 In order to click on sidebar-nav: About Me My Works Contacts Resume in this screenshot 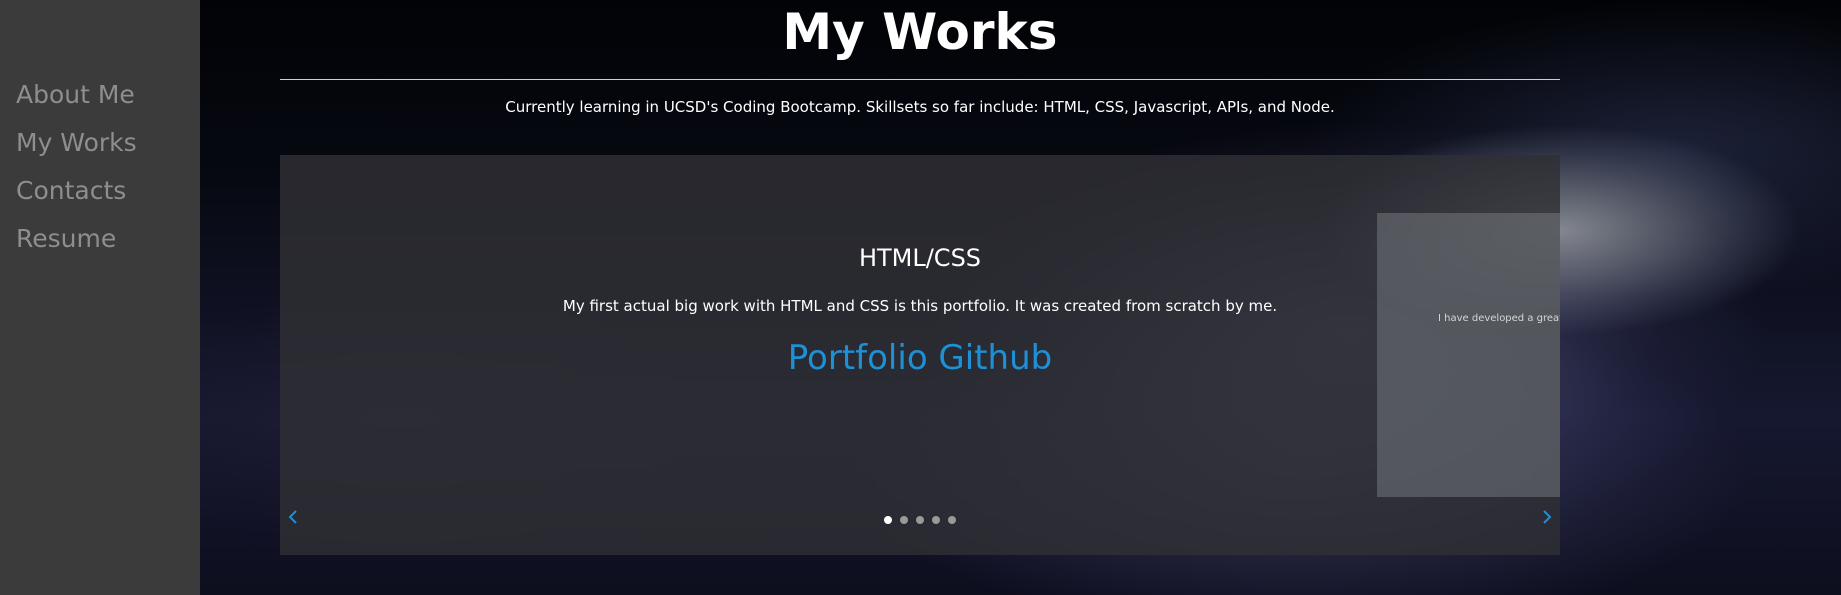, I will do `click(76, 167)`.